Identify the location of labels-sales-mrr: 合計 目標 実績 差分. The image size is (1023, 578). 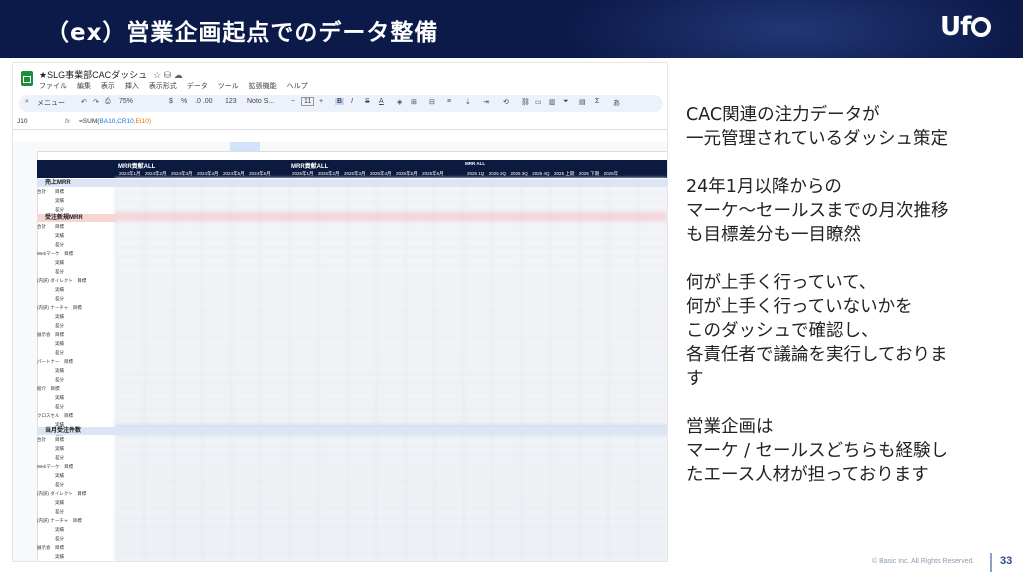
(76, 200).